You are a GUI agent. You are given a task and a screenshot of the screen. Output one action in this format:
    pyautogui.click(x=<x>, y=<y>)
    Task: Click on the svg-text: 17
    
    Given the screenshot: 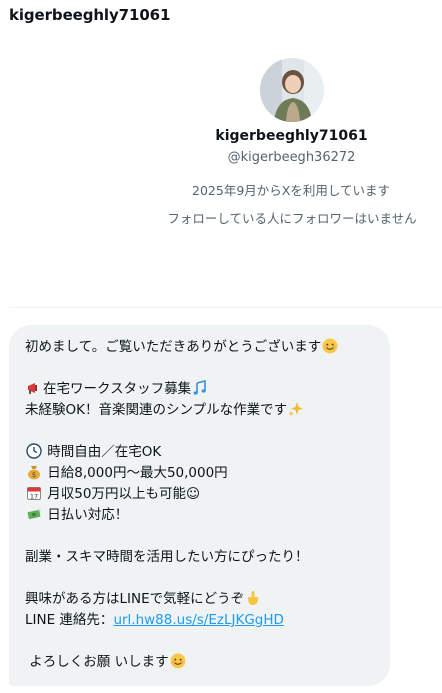 What is the action you would take?
    pyautogui.click(x=34, y=497)
    